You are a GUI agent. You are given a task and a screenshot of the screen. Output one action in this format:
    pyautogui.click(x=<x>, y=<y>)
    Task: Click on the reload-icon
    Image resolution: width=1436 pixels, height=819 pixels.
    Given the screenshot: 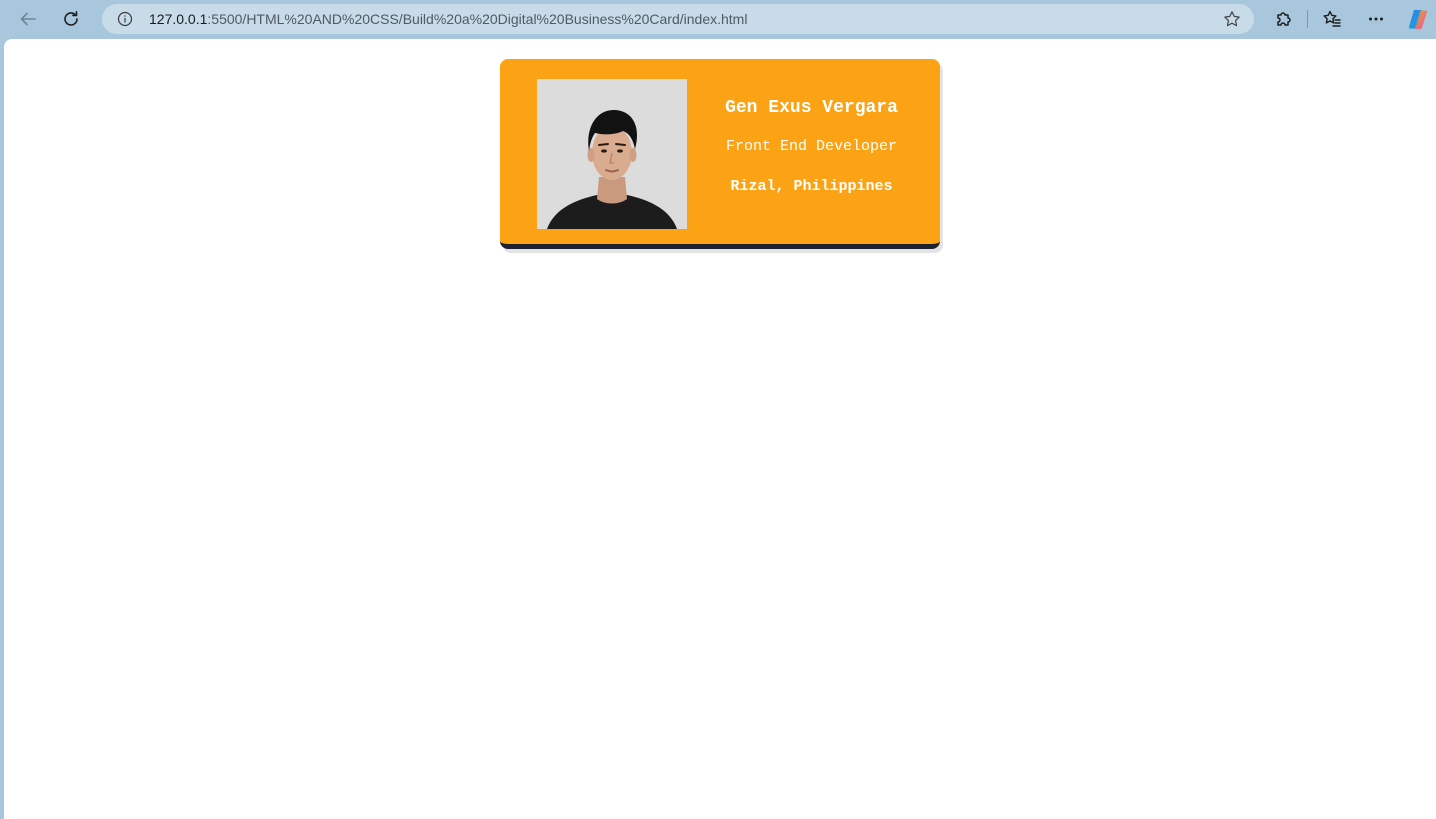 What is the action you would take?
    pyautogui.click(x=71, y=18)
    